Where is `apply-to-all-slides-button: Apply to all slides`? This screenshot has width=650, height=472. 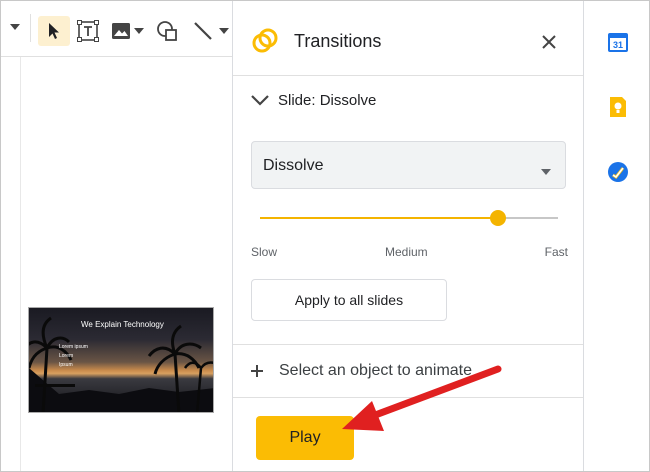 apply-to-all-slides-button: Apply to all slides is located at coordinates (349, 300).